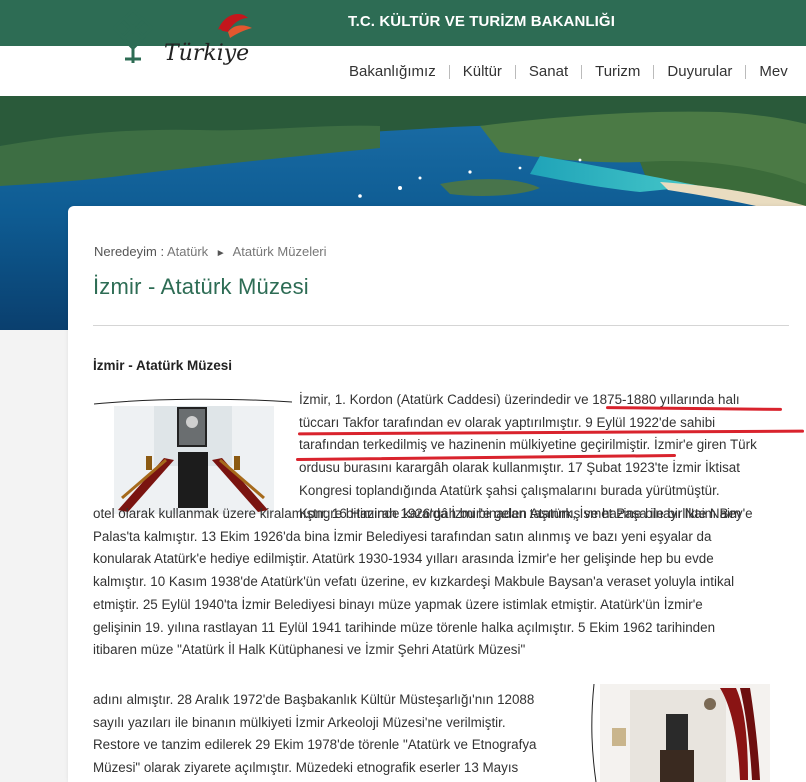 The width and height of the screenshot is (806, 782). Describe the element at coordinates (129, 251) in the screenshot. I see `breadcrumb-label: Neredeyim :` at that location.